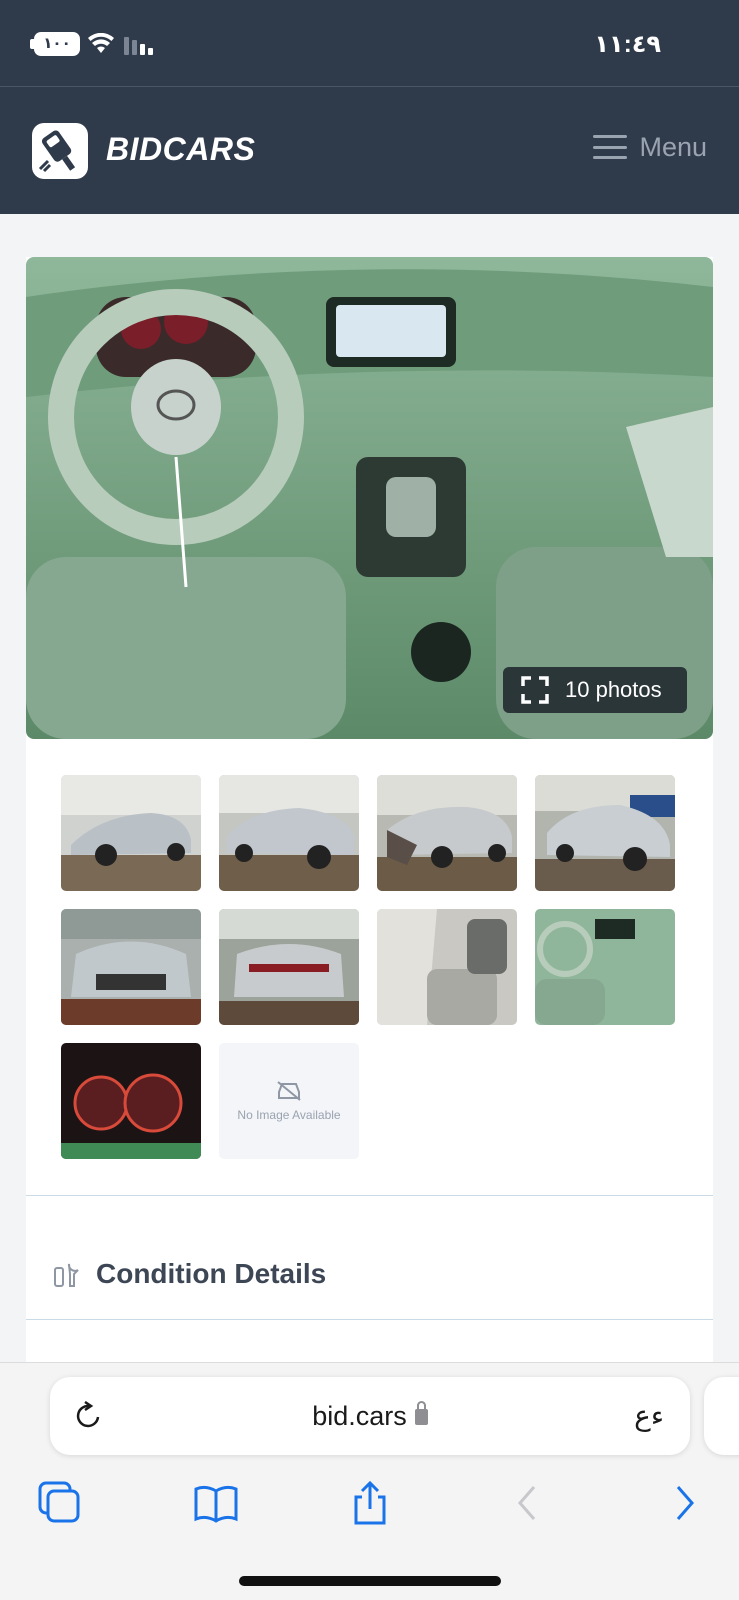 The height and width of the screenshot is (1600, 739). Describe the element at coordinates (101, 43) in the screenshot. I see `wifi-icon` at that location.